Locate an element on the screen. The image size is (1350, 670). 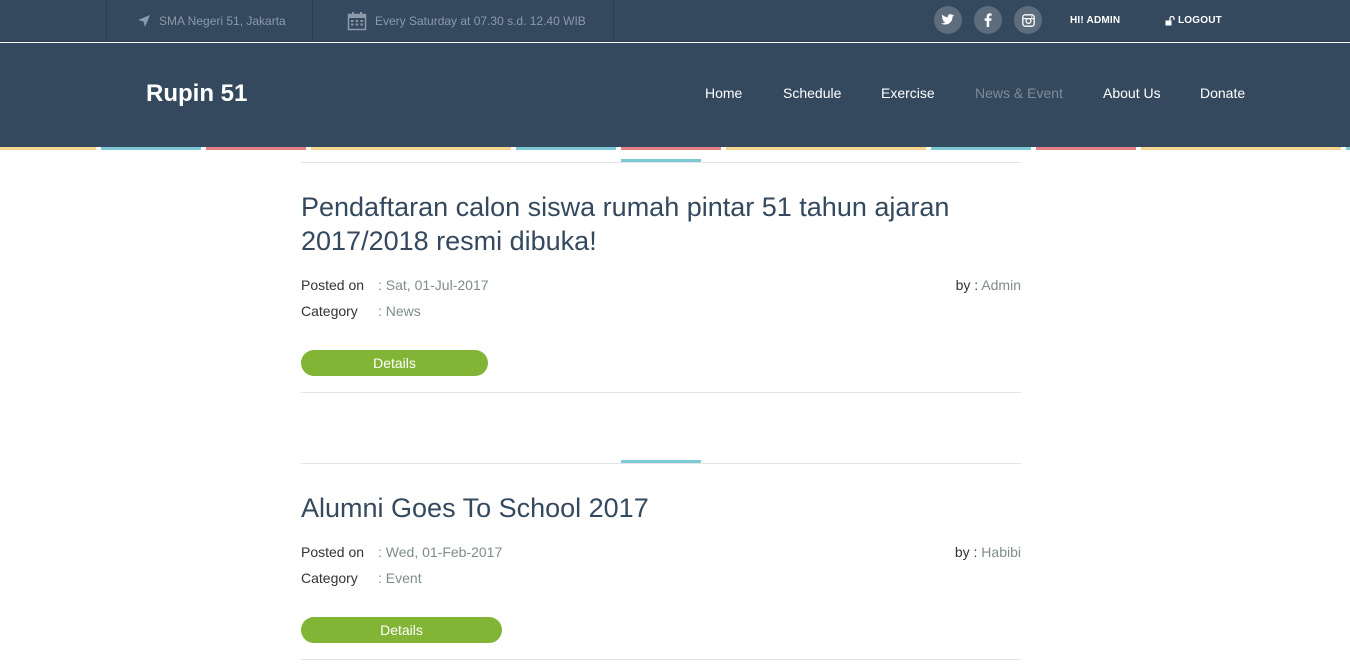
brand-logo: Rupin 51 is located at coordinates (196, 94).